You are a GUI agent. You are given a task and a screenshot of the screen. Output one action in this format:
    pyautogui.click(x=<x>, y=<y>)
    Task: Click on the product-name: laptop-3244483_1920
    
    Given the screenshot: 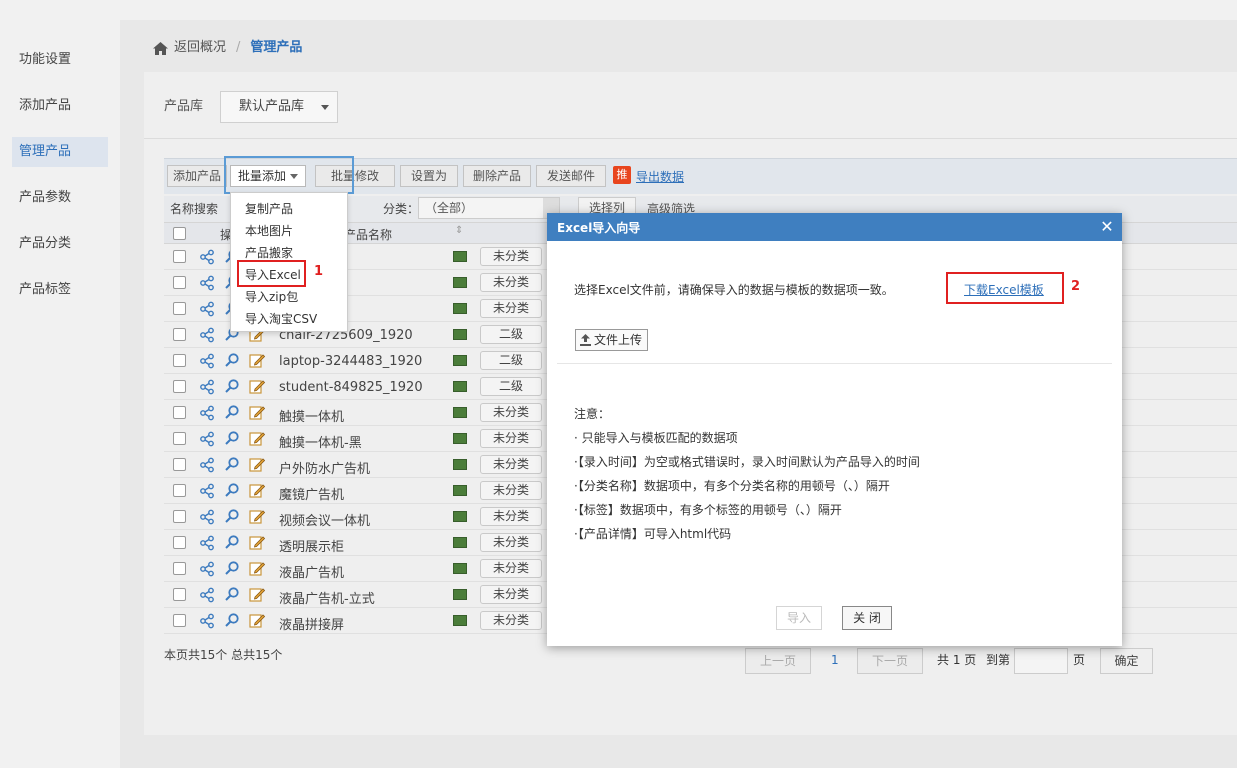 What is the action you would take?
    pyautogui.click(x=350, y=361)
    